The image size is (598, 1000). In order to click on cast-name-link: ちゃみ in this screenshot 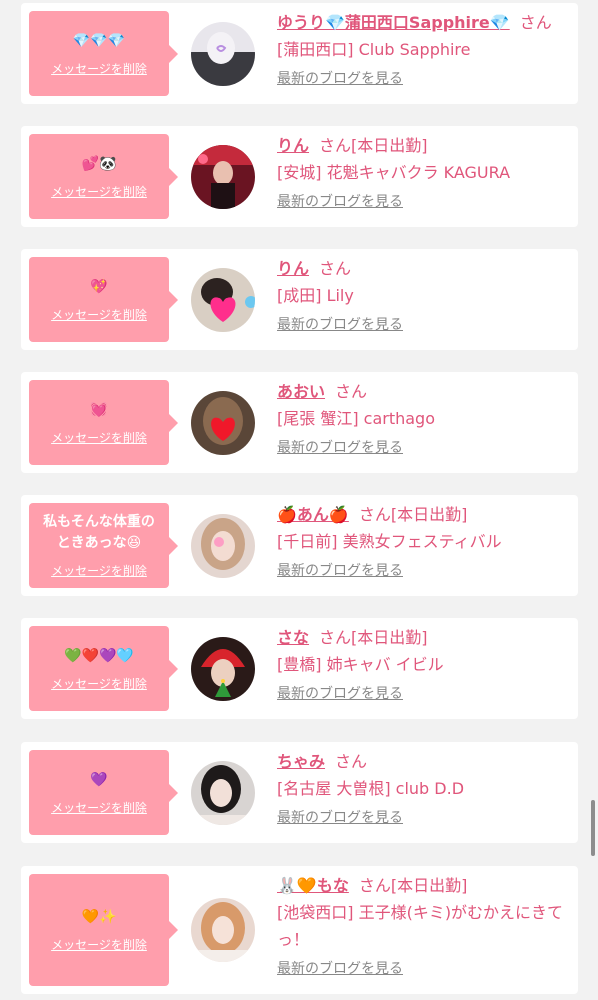, I will do `click(301, 761)`.